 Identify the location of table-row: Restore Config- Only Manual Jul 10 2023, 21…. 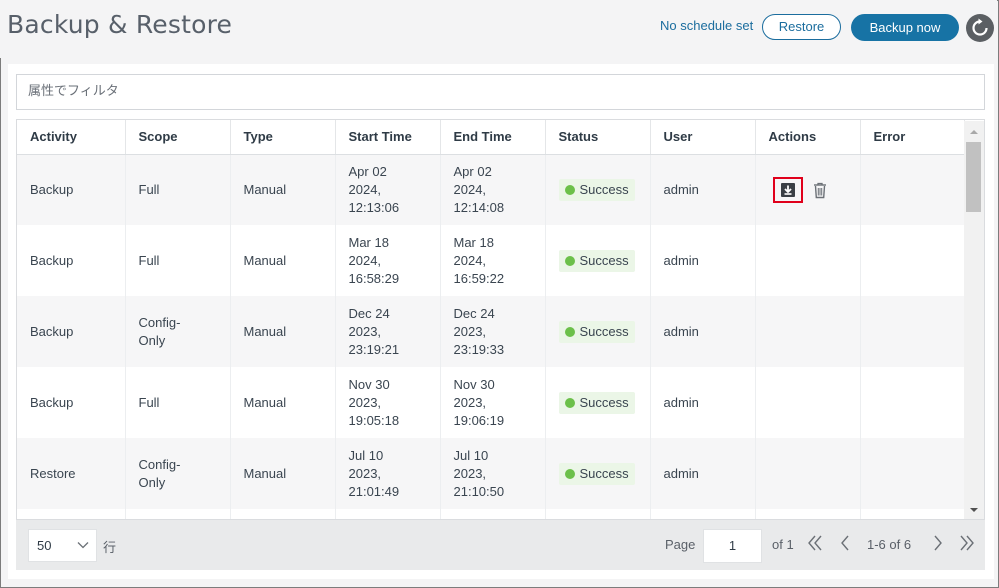
(491, 473).